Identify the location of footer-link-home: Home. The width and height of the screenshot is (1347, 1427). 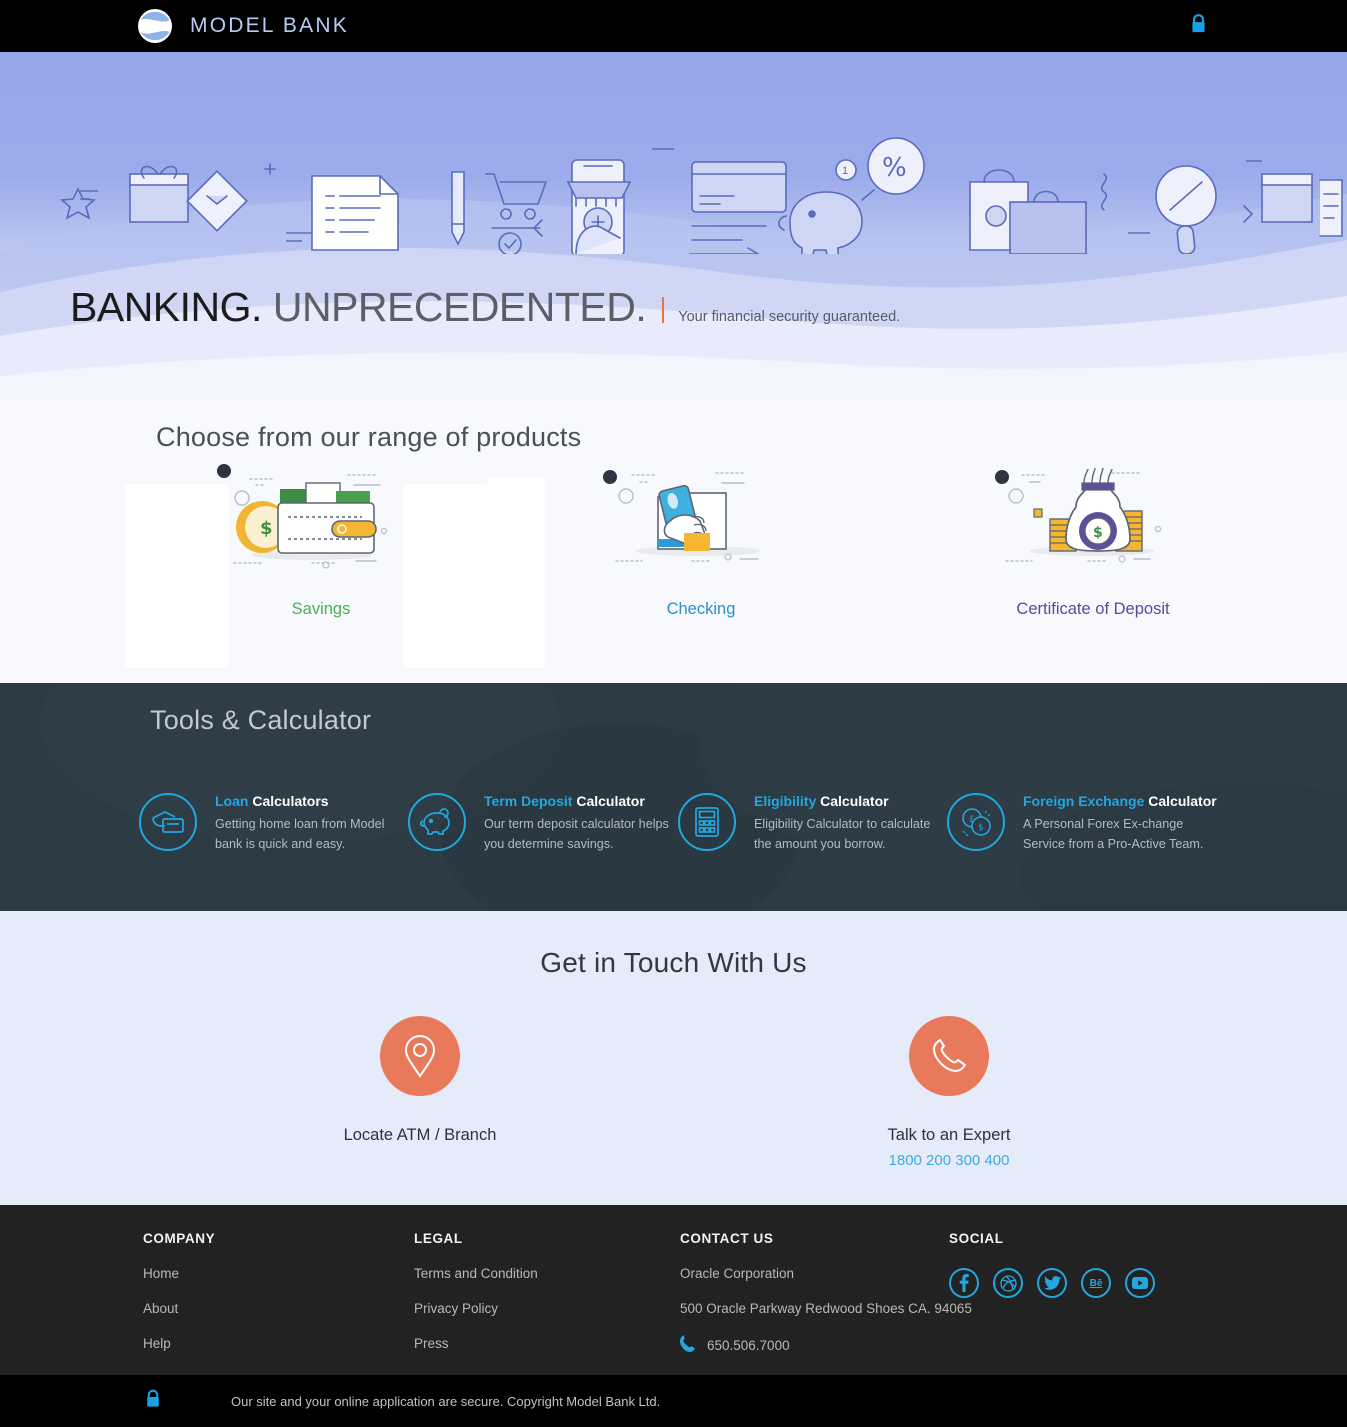
(179, 1273).